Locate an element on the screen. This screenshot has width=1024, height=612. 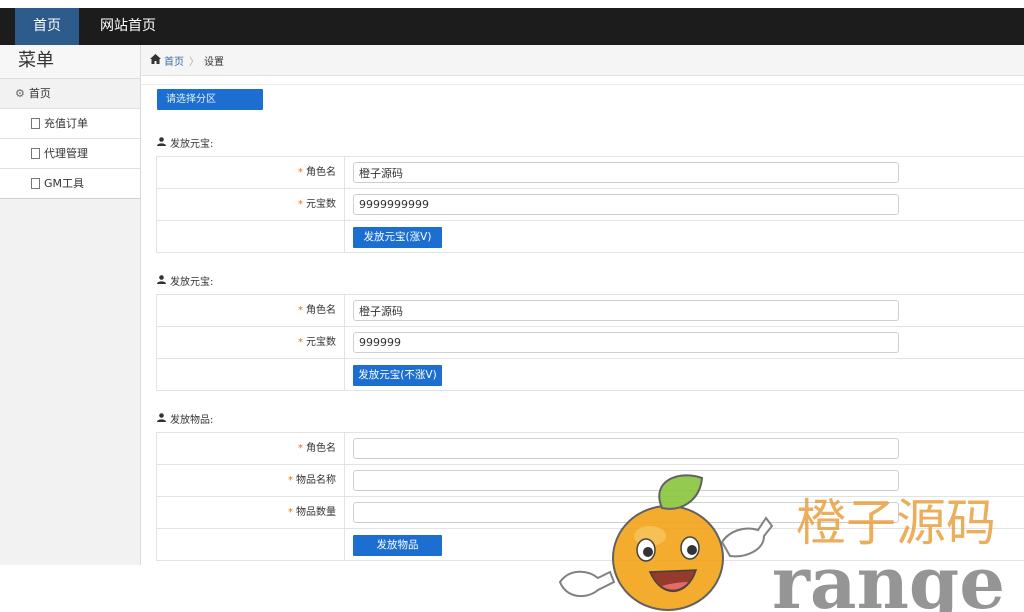
select-area-button: 请选择分区 is located at coordinates (210, 99).